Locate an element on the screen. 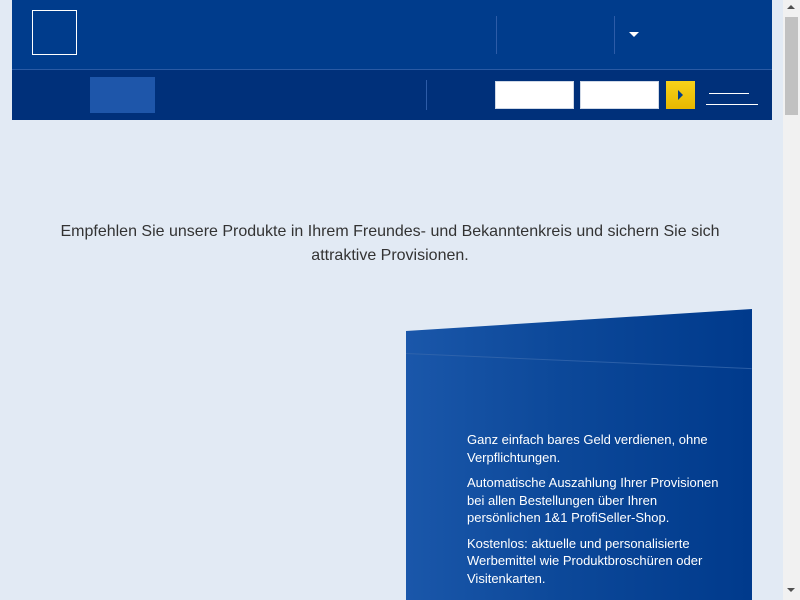 This screenshot has height=600, width=800. triangle-right-icon is located at coordinates (680, 95).